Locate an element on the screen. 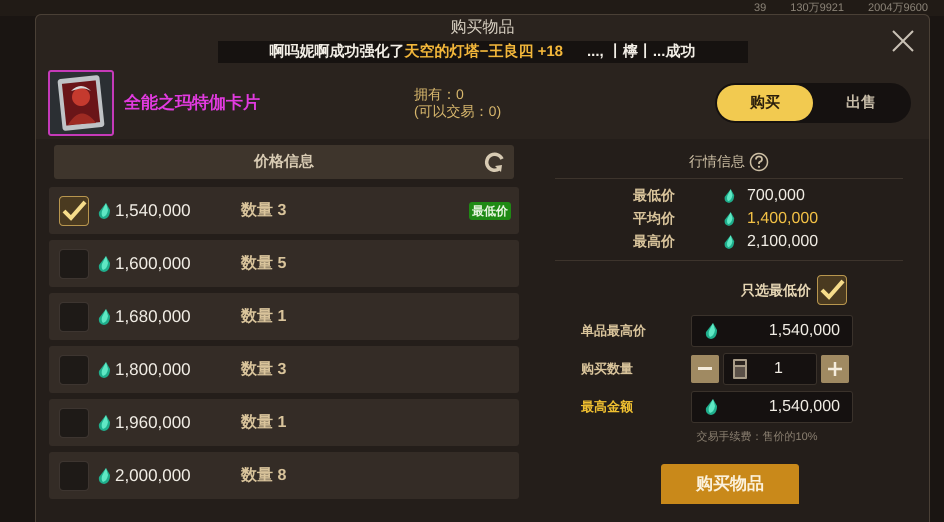 The width and height of the screenshot is (944, 522). max-total-field: 1,540,000 is located at coordinates (772, 407).